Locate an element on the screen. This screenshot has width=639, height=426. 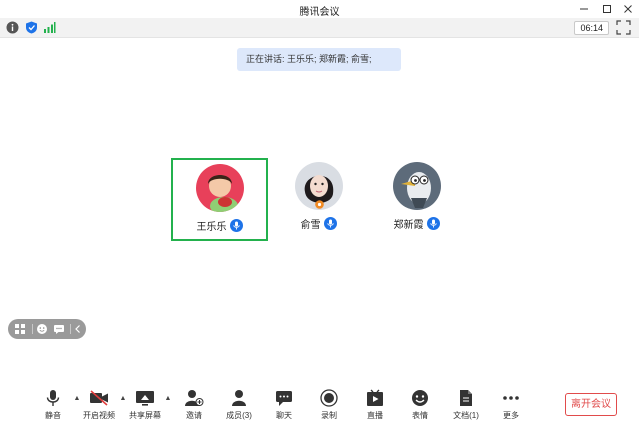
meeting-timer: 06:14 is located at coordinates (591, 28).